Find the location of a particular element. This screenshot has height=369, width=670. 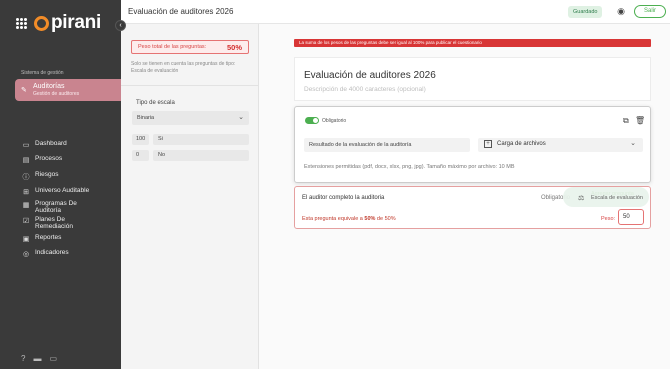

scale-option-row: 0 No is located at coordinates (190, 155).